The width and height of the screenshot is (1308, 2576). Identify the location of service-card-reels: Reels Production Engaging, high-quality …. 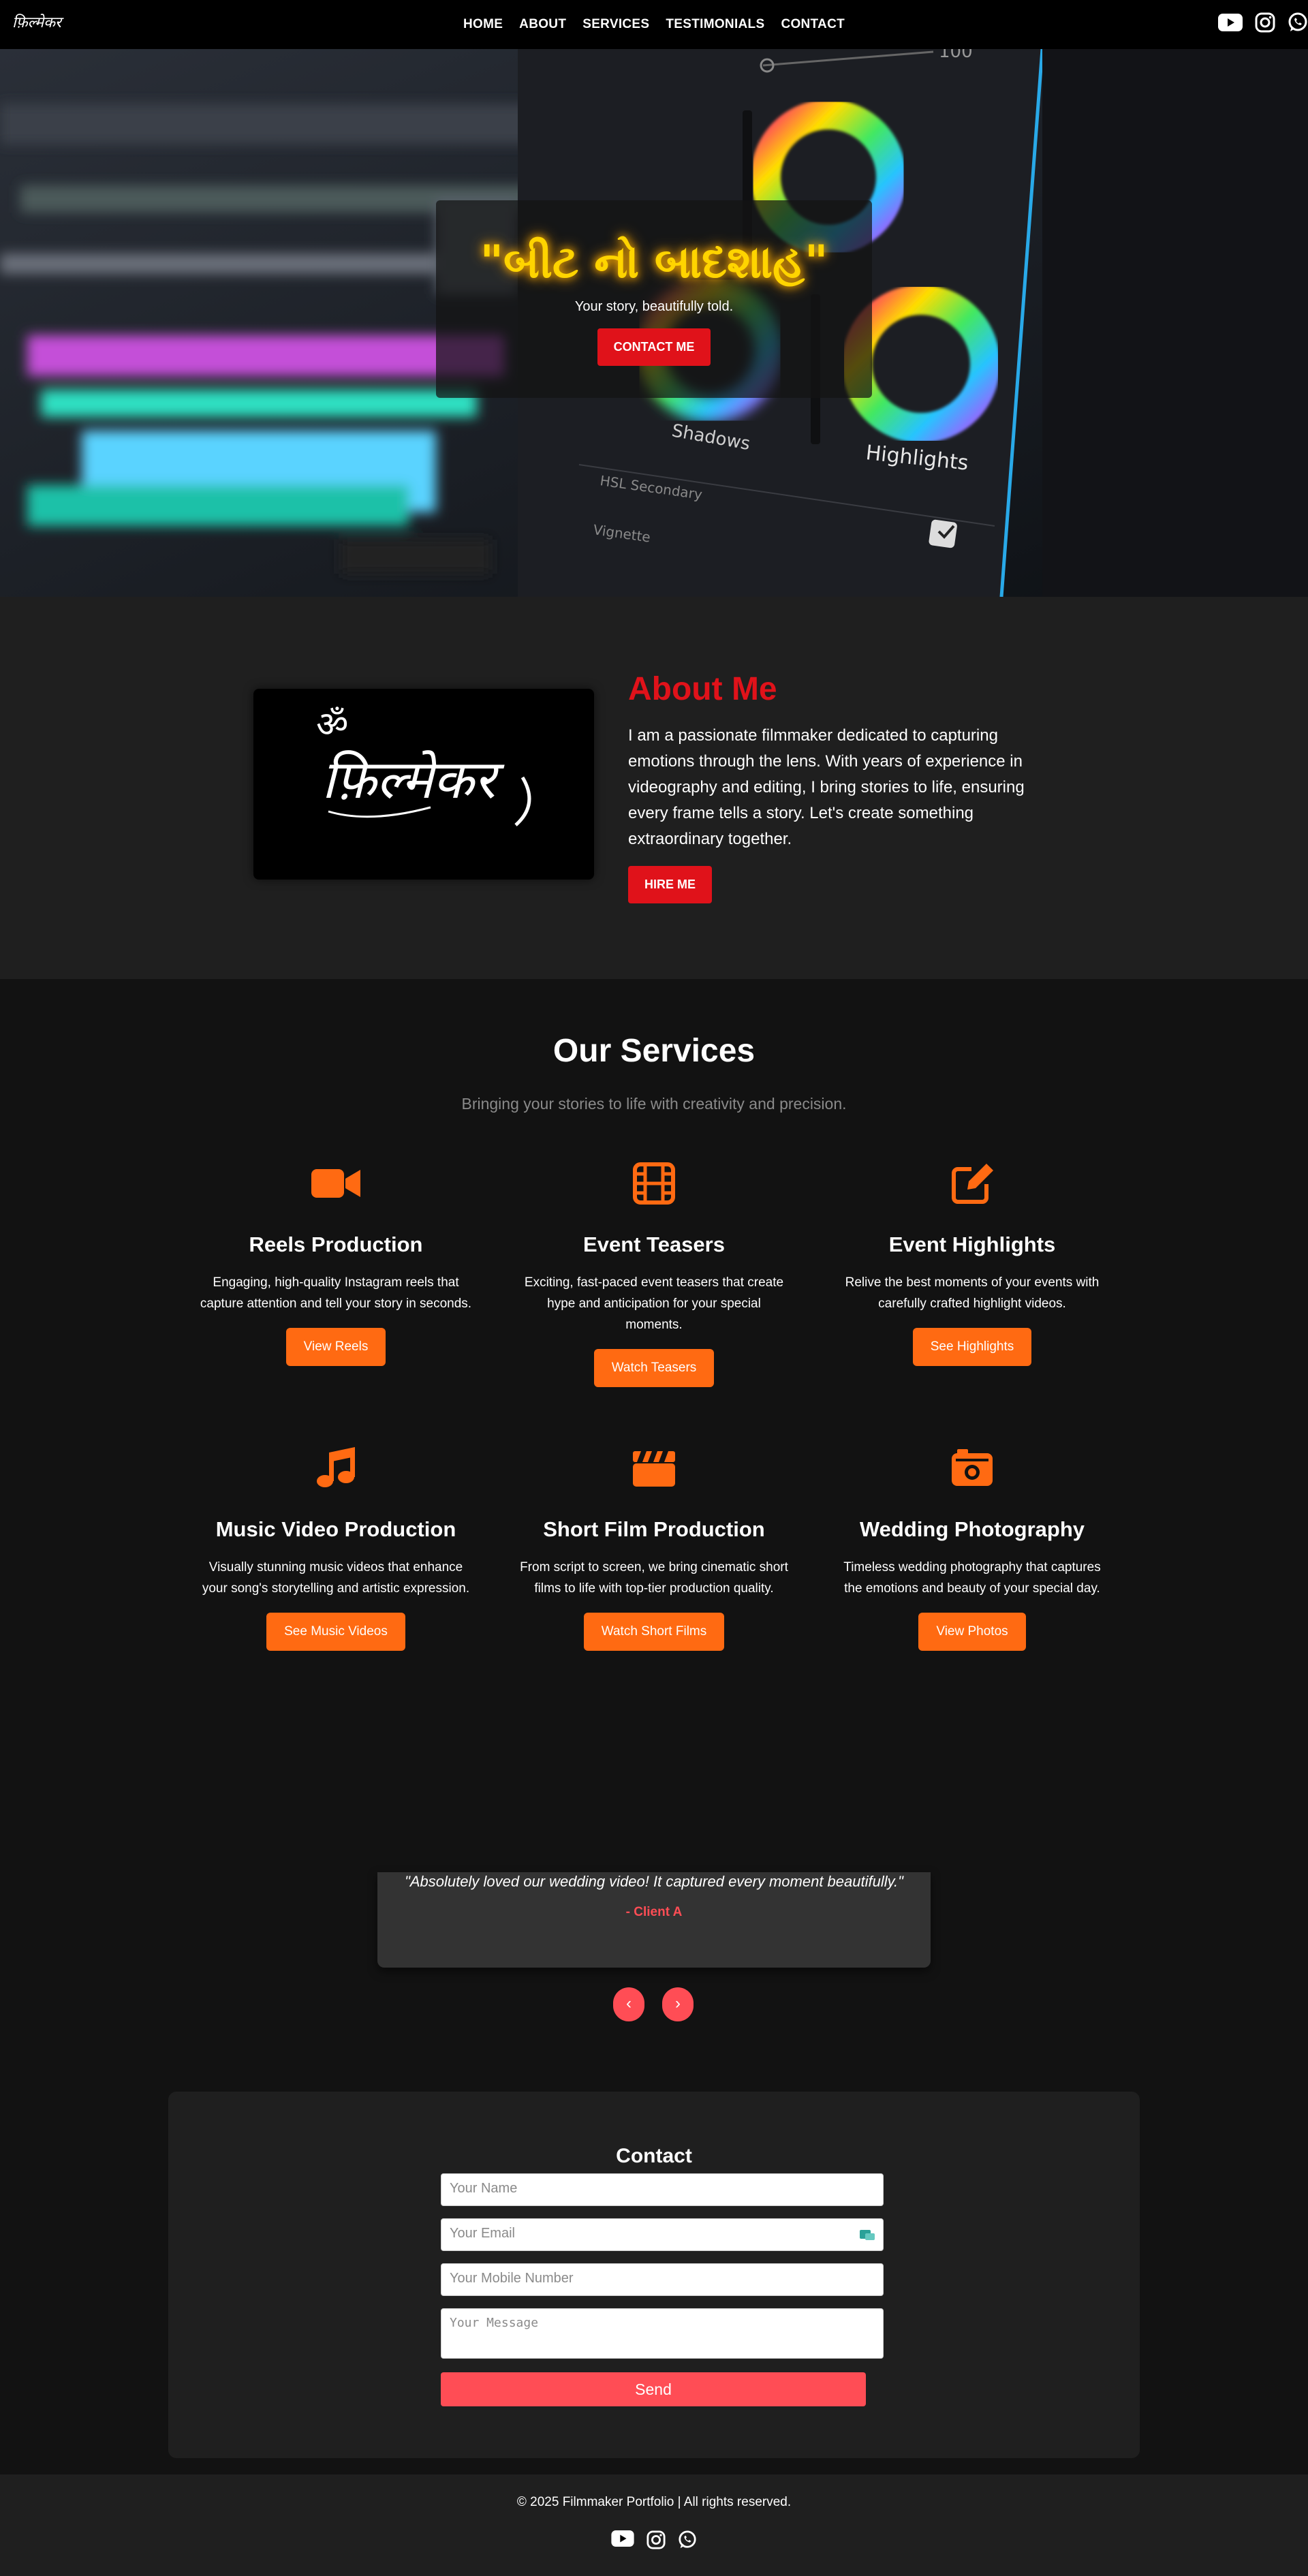
(336, 1264).